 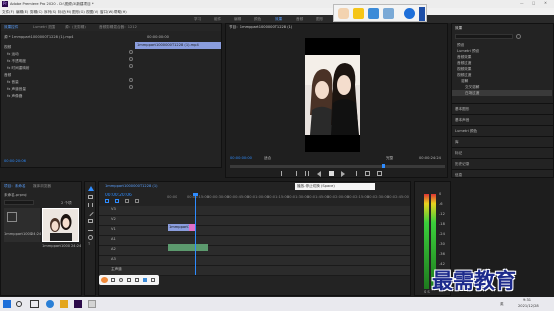 What do you see at coordinates (104, 280) in the screenshot?
I see `app-icon` at bounding box center [104, 280].